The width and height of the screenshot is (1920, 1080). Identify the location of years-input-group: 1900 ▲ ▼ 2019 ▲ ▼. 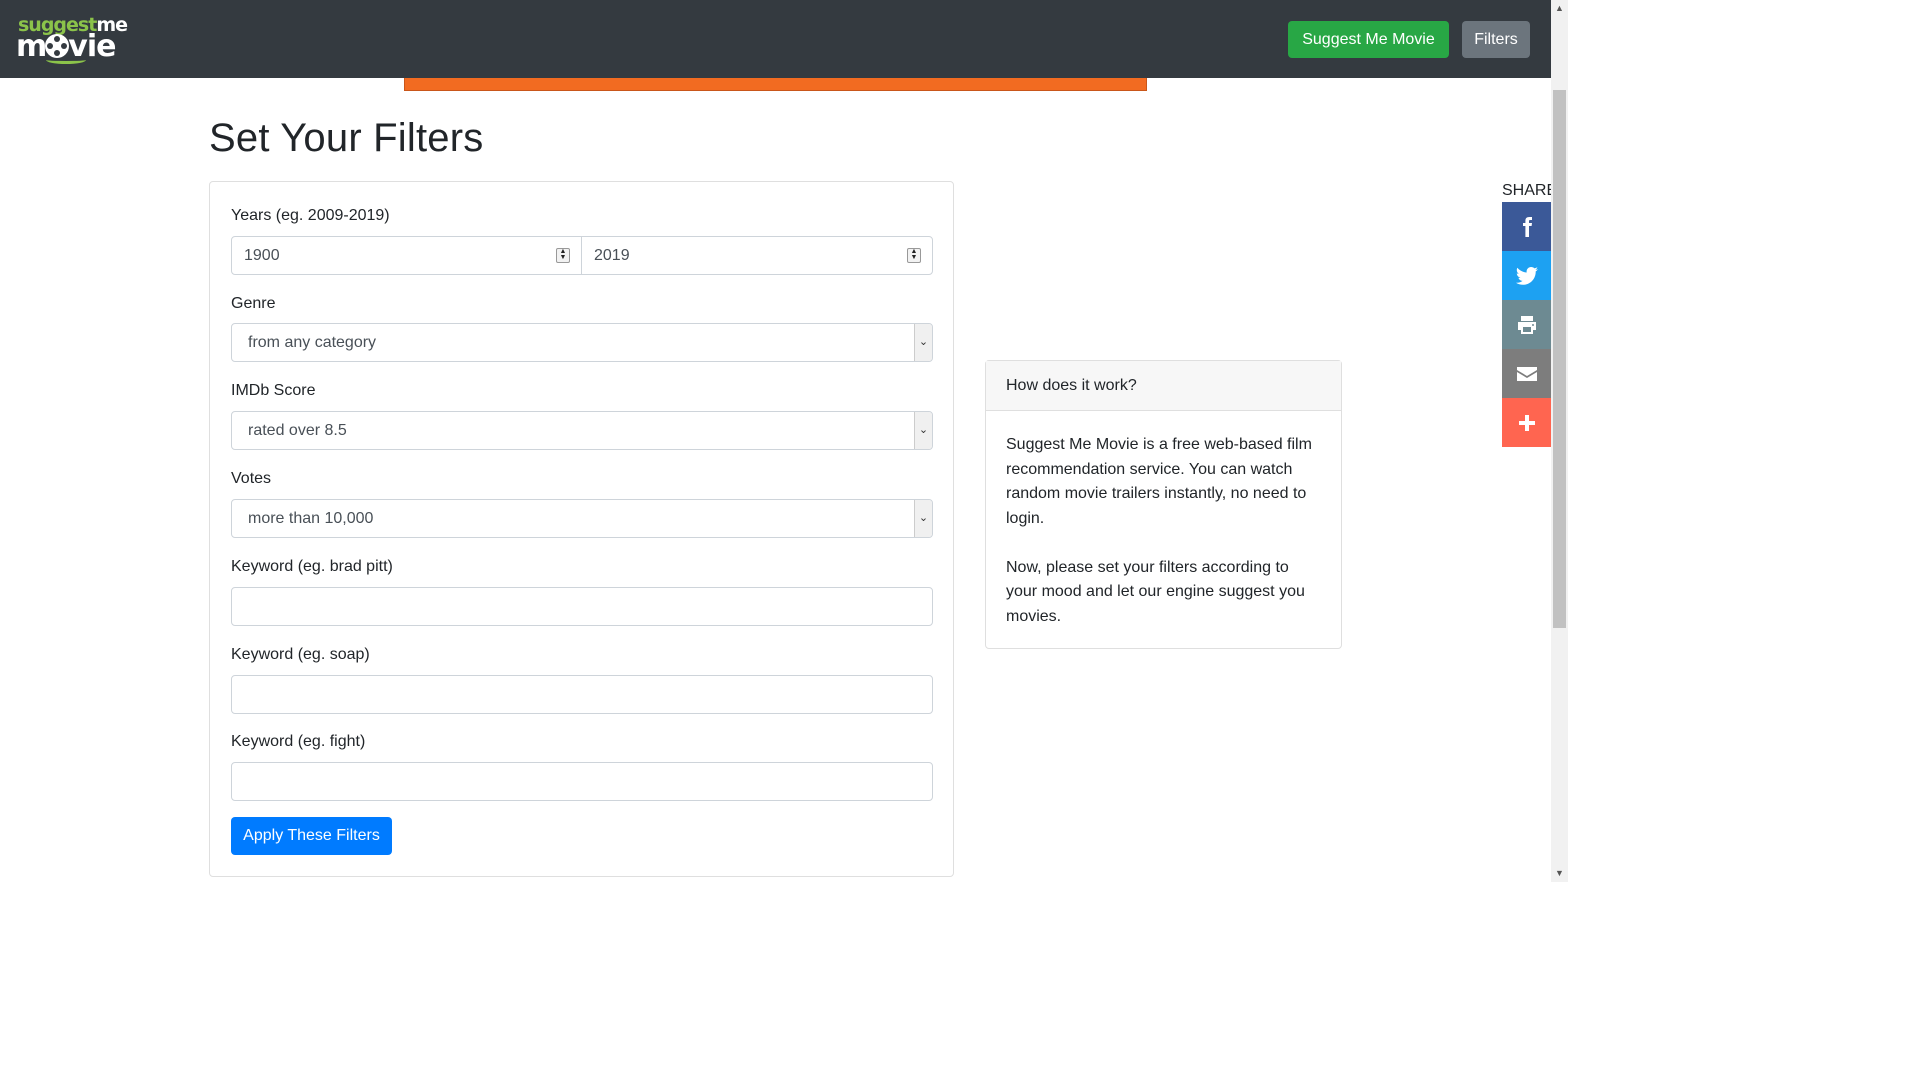
(581, 255).